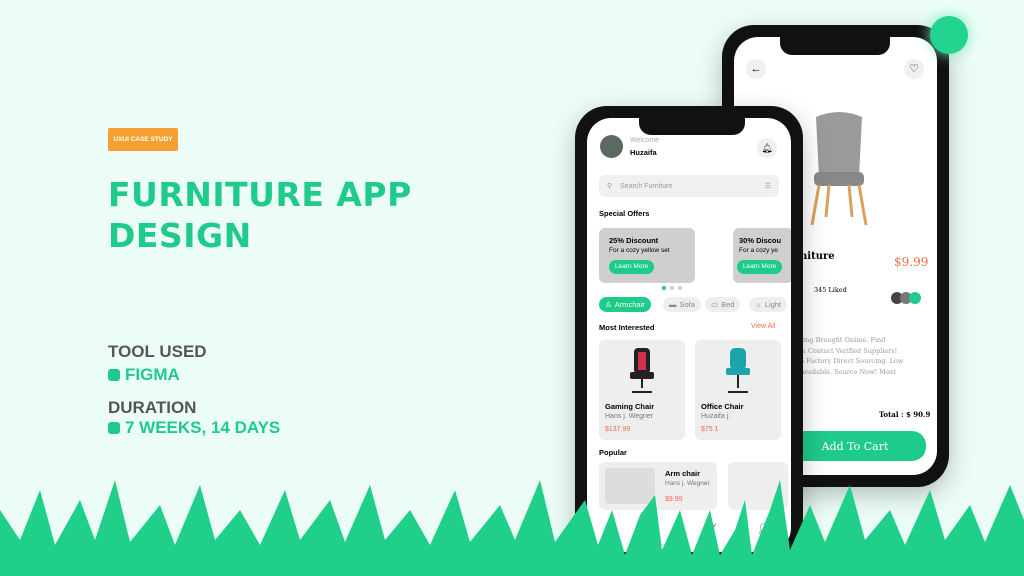  I want to click on title-line-2: DESIGN, so click(180, 235).